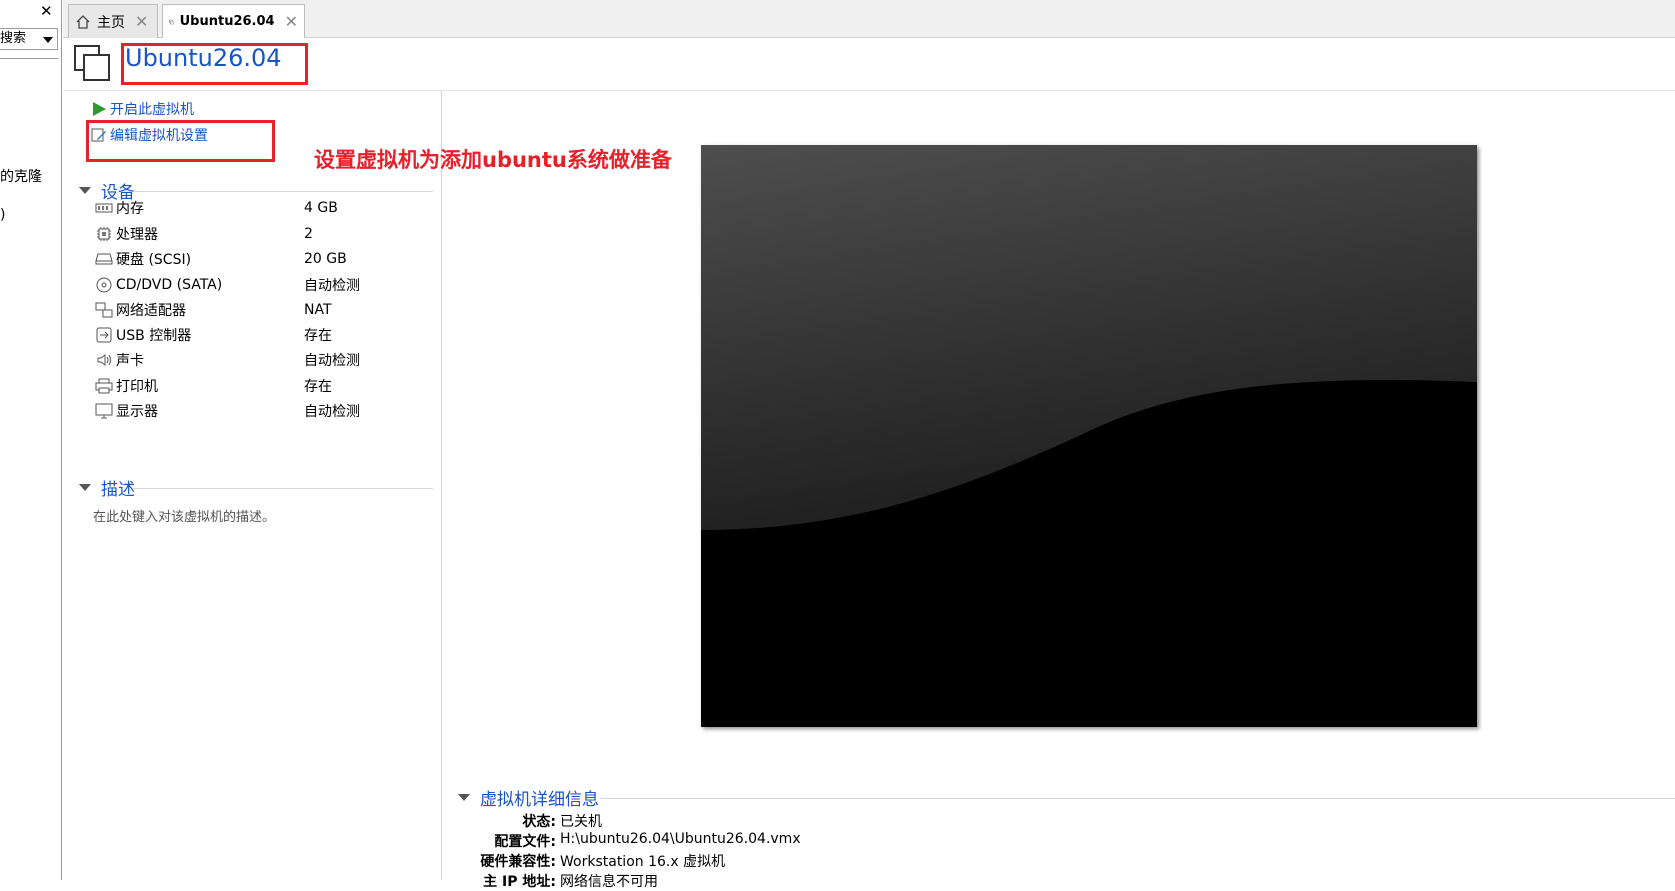  I want to click on device-name: 内存, so click(130, 209).